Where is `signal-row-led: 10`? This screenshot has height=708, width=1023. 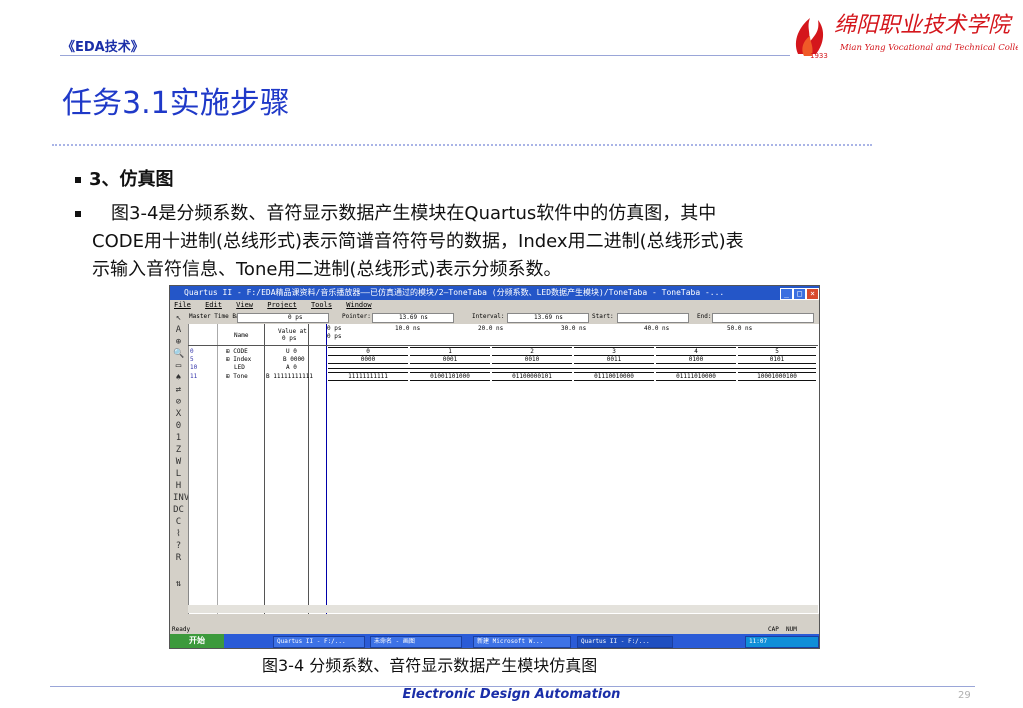
signal-row-led: 10 is located at coordinates (193, 367).